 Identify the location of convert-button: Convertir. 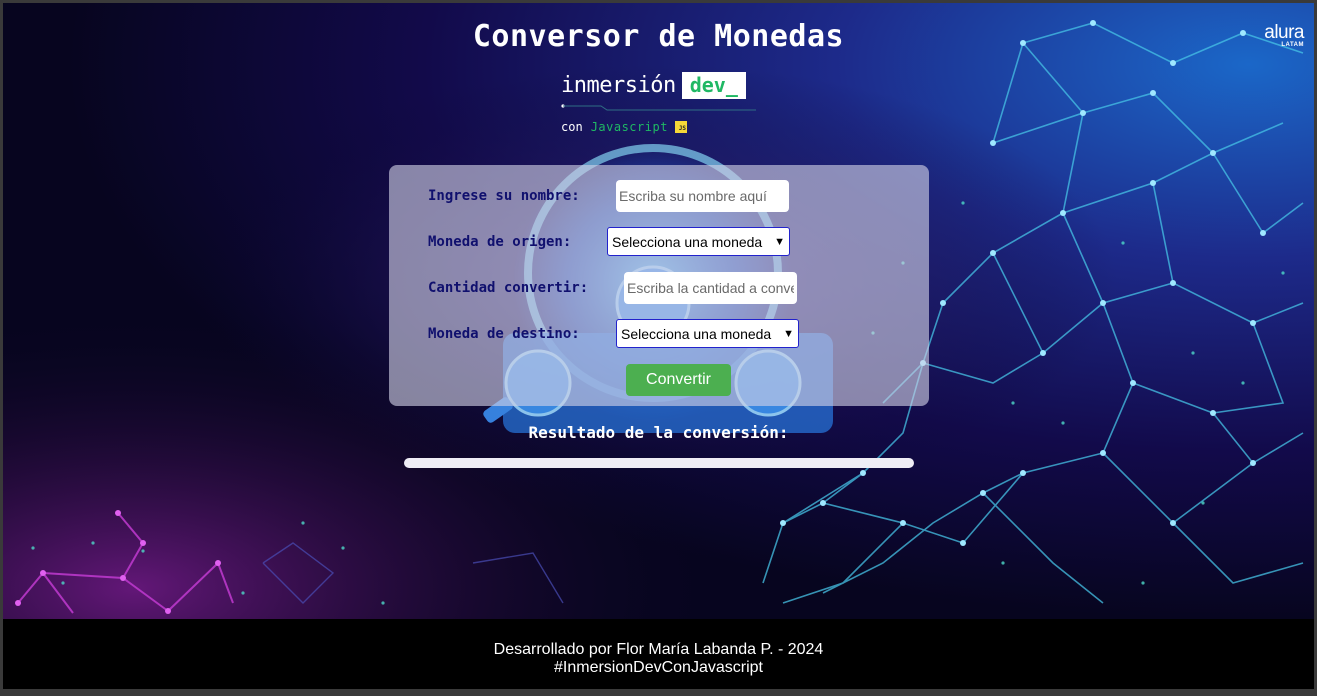
(678, 380).